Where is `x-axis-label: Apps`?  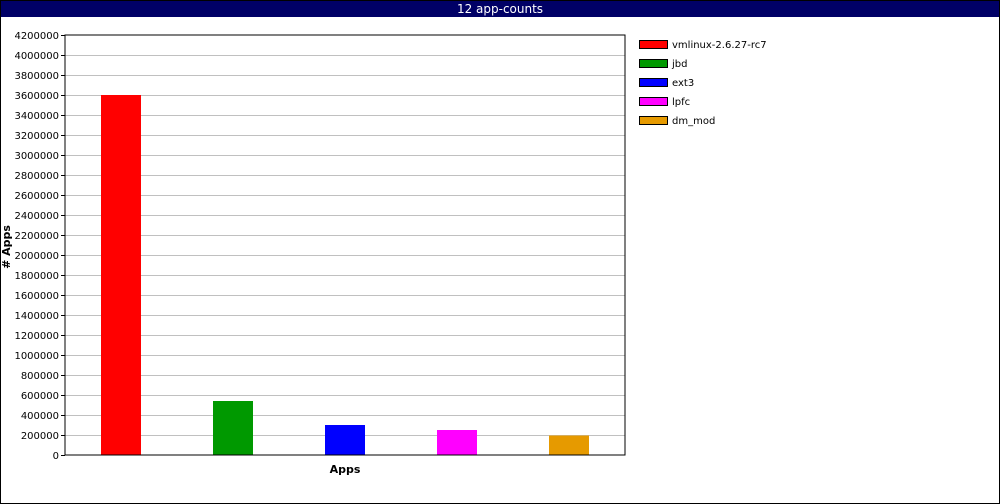 x-axis-label: Apps is located at coordinates (345, 469).